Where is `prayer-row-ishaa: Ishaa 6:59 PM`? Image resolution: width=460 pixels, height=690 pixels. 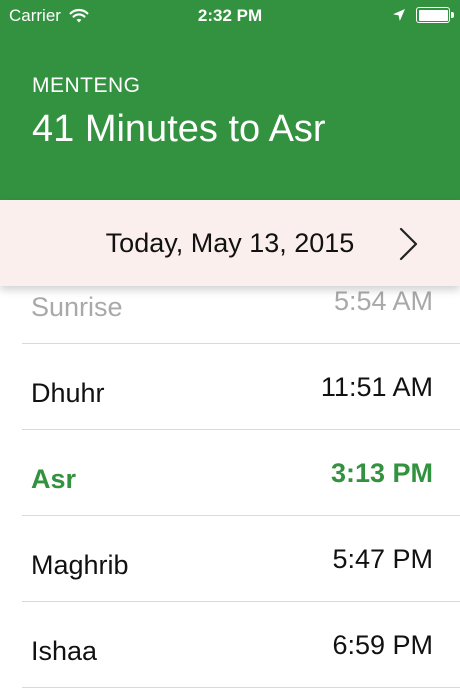
prayer-row-ishaa: Ishaa 6:59 PM is located at coordinates (241, 645).